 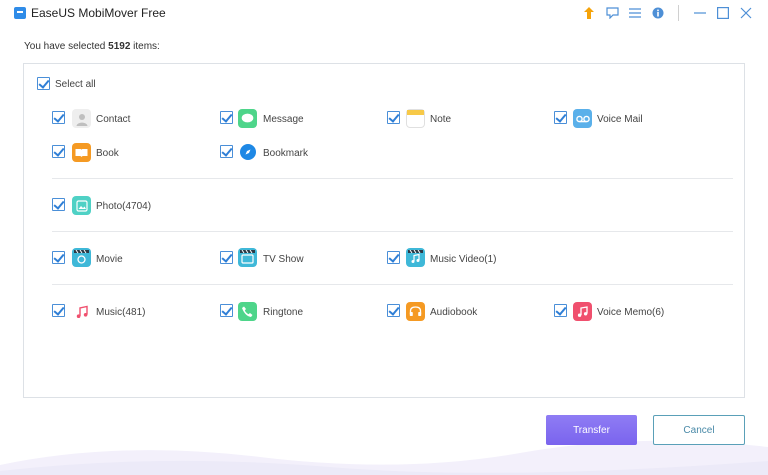 What do you see at coordinates (81, 311) in the screenshot?
I see `music-icon` at bounding box center [81, 311].